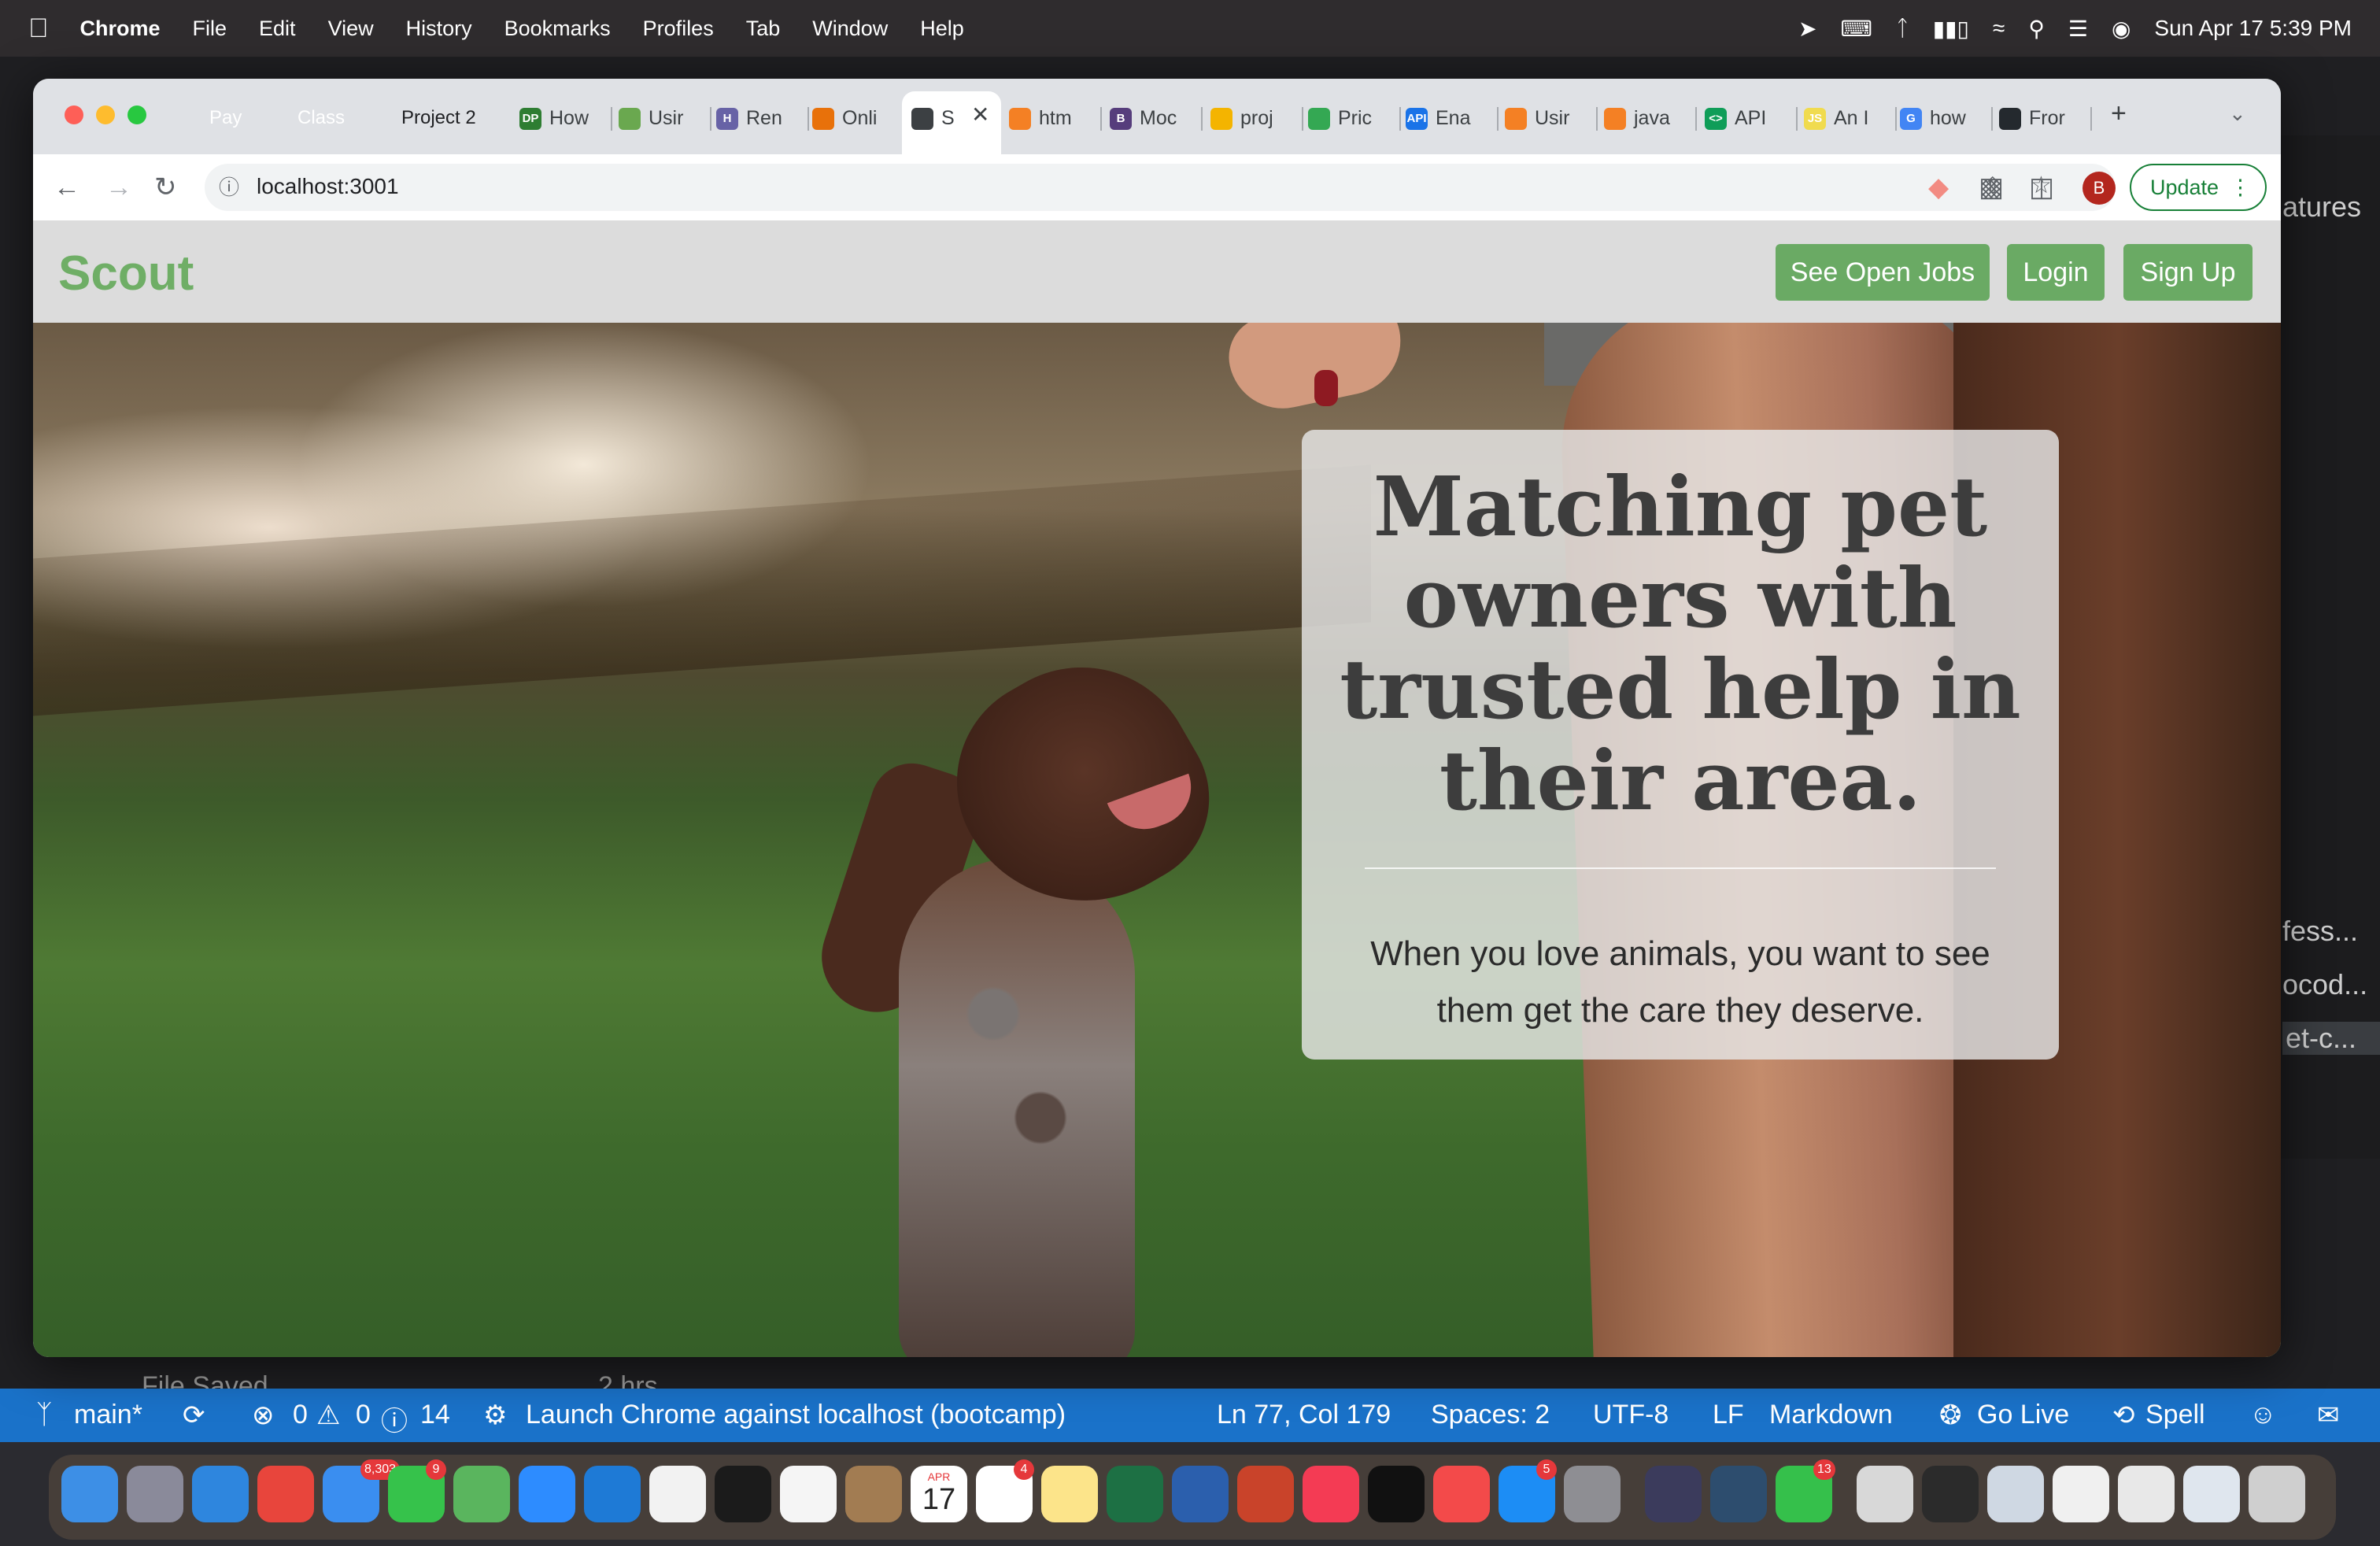 This screenshot has width=2380, height=1546. I want to click on profile-avatar: B, so click(2099, 188).